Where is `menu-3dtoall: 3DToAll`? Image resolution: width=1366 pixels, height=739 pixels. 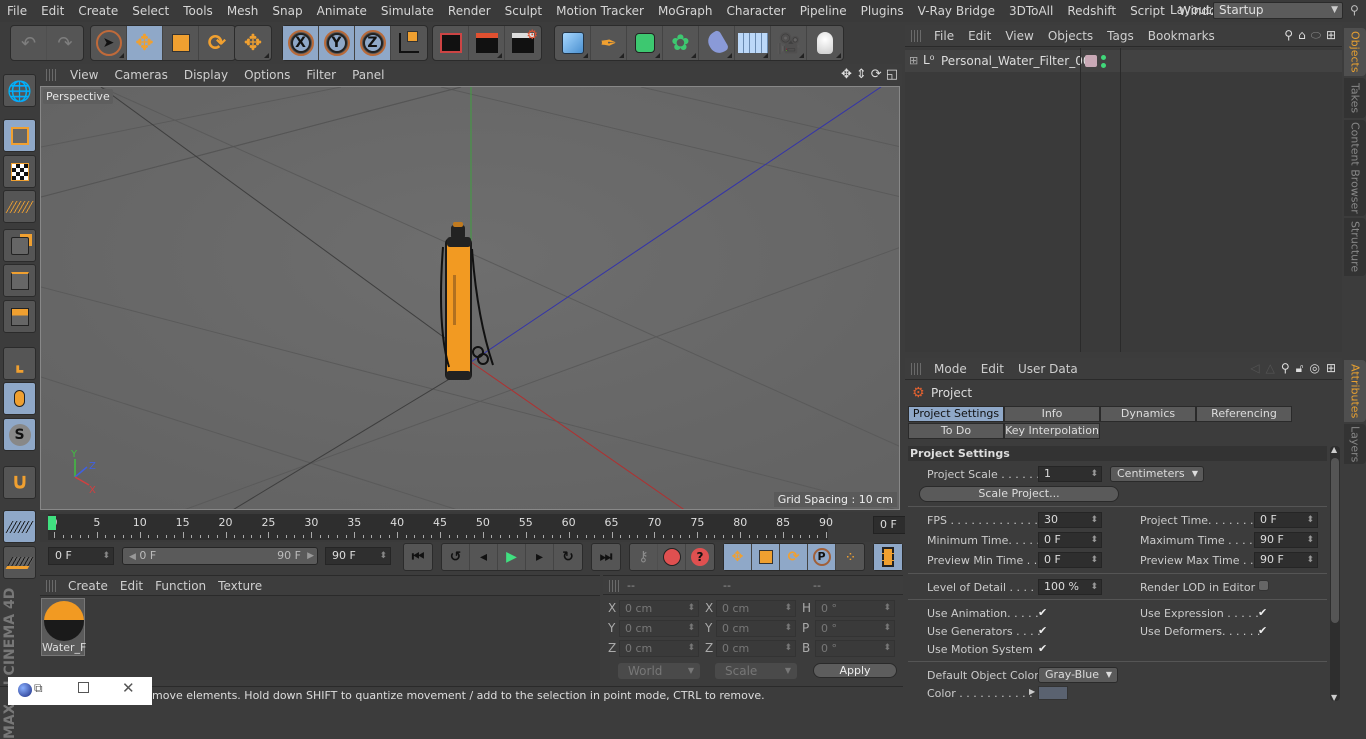
menu-3dtoall: 3DToAll is located at coordinates (1031, 11).